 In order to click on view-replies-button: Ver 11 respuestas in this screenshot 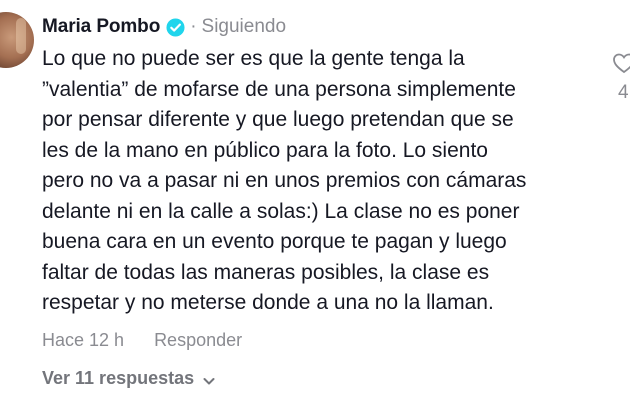, I will do `click(129, 378)`.